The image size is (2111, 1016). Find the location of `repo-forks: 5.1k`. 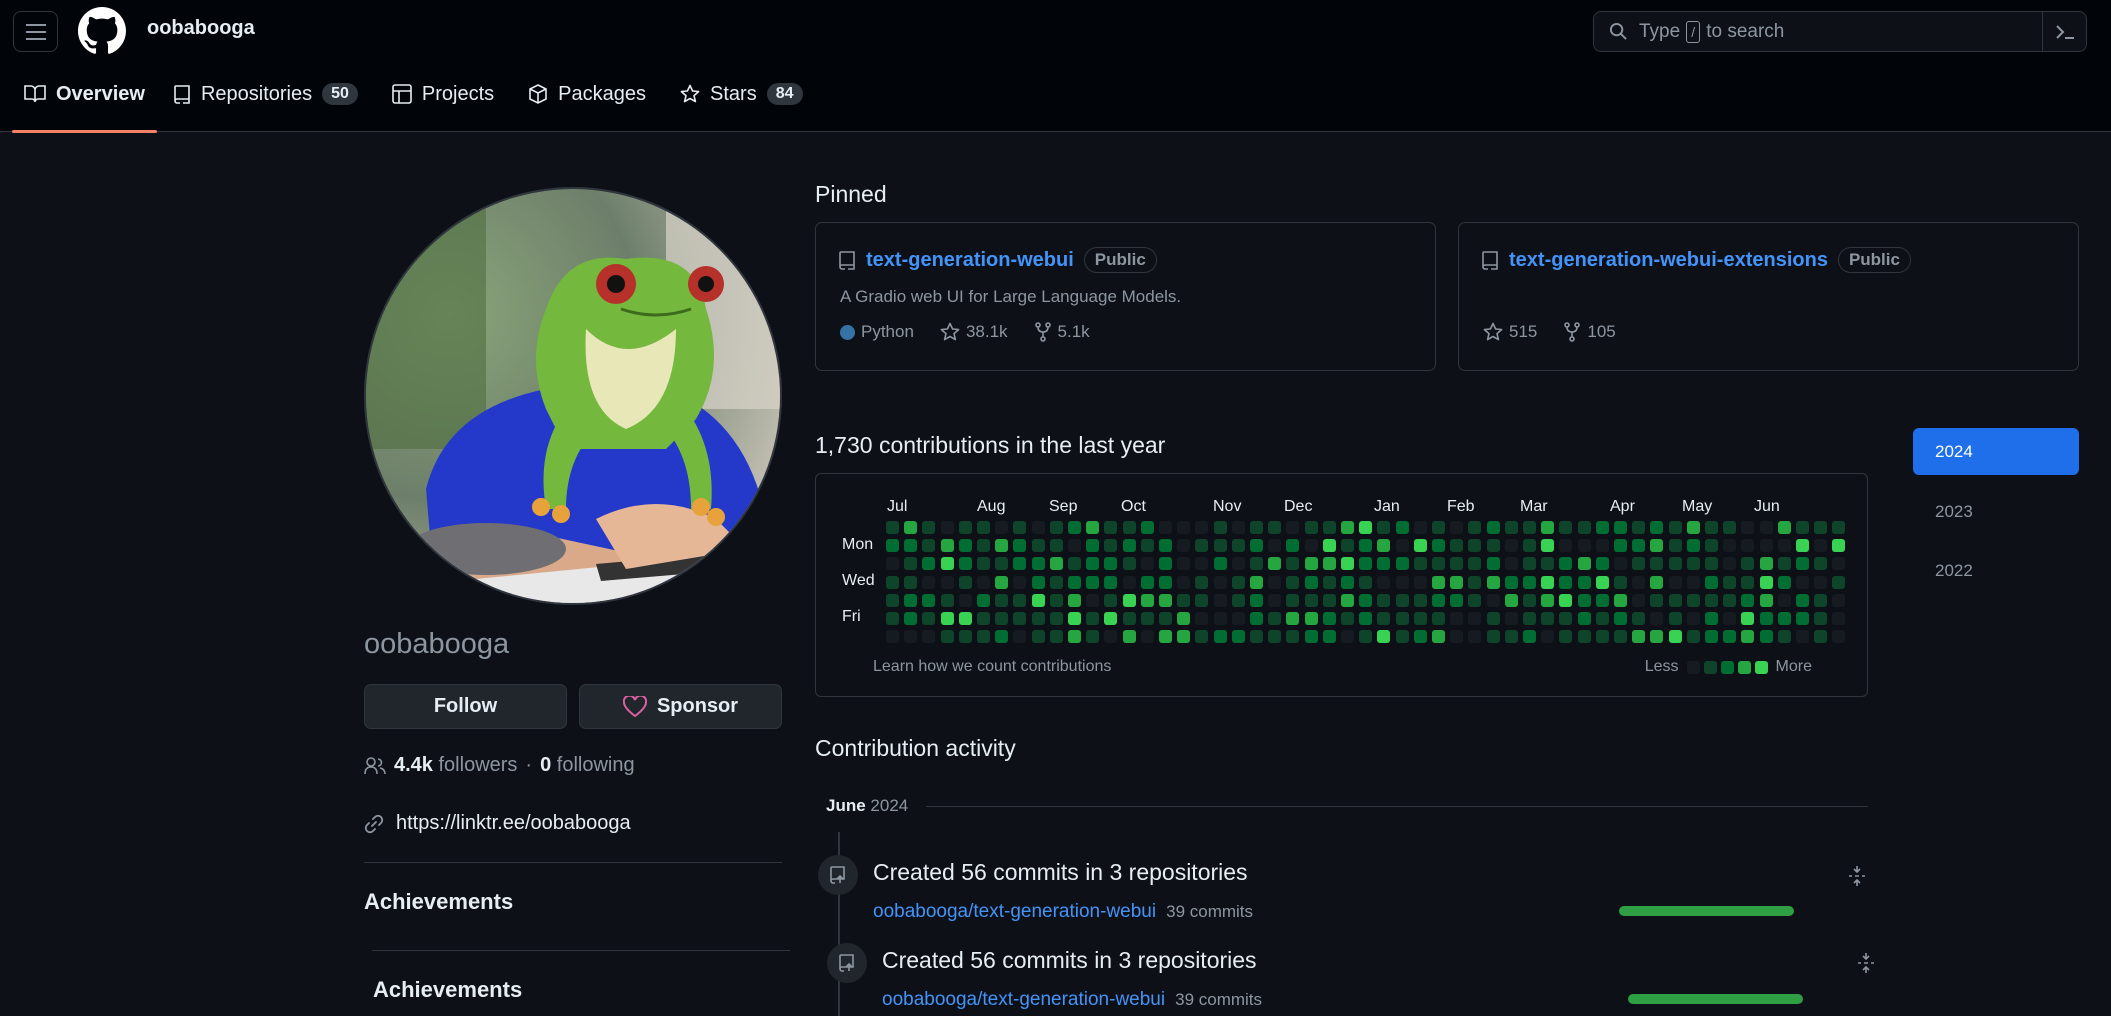

repo-forks: 5.1k is located at coordinates (1062, 332).